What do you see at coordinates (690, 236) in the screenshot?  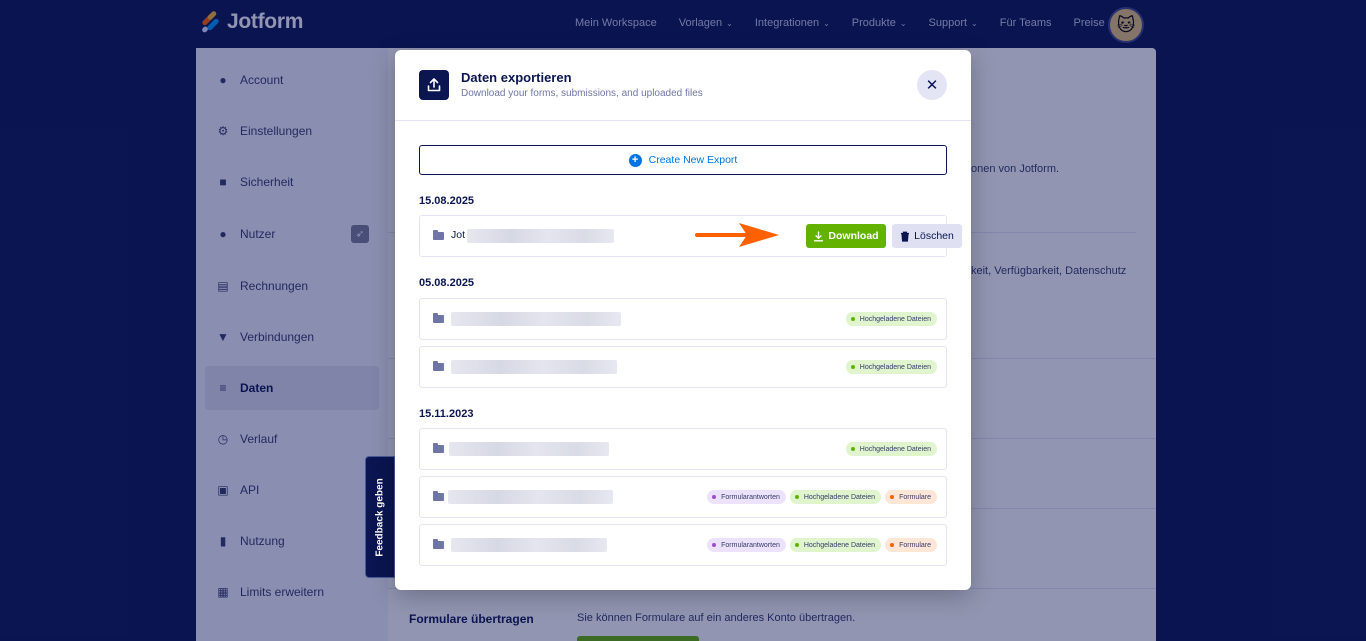 I see `export-row: Jot Download Löschen` at bounding box center [690, 236].